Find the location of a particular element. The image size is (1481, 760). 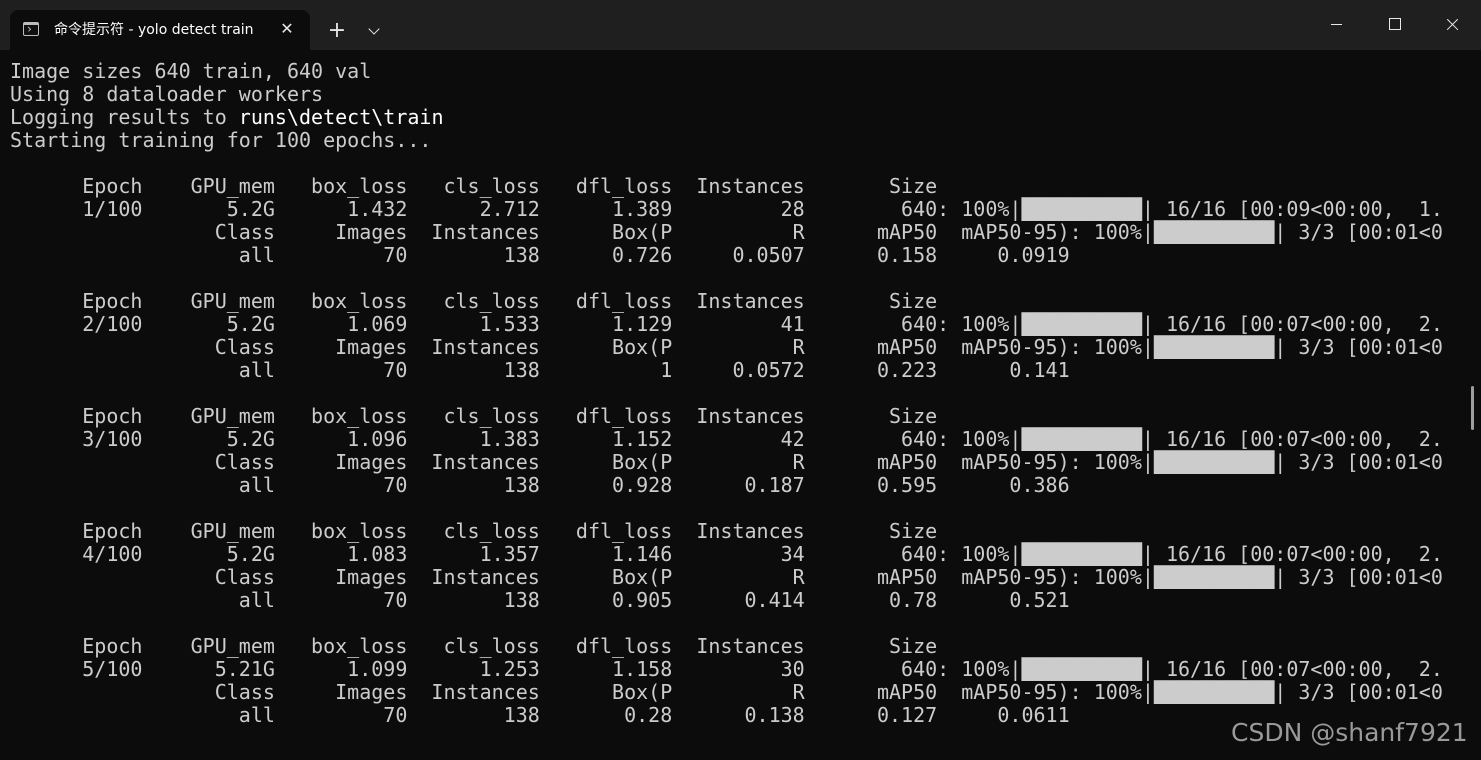

path-text: runs\detect\train is located at coordinates (341, 117).